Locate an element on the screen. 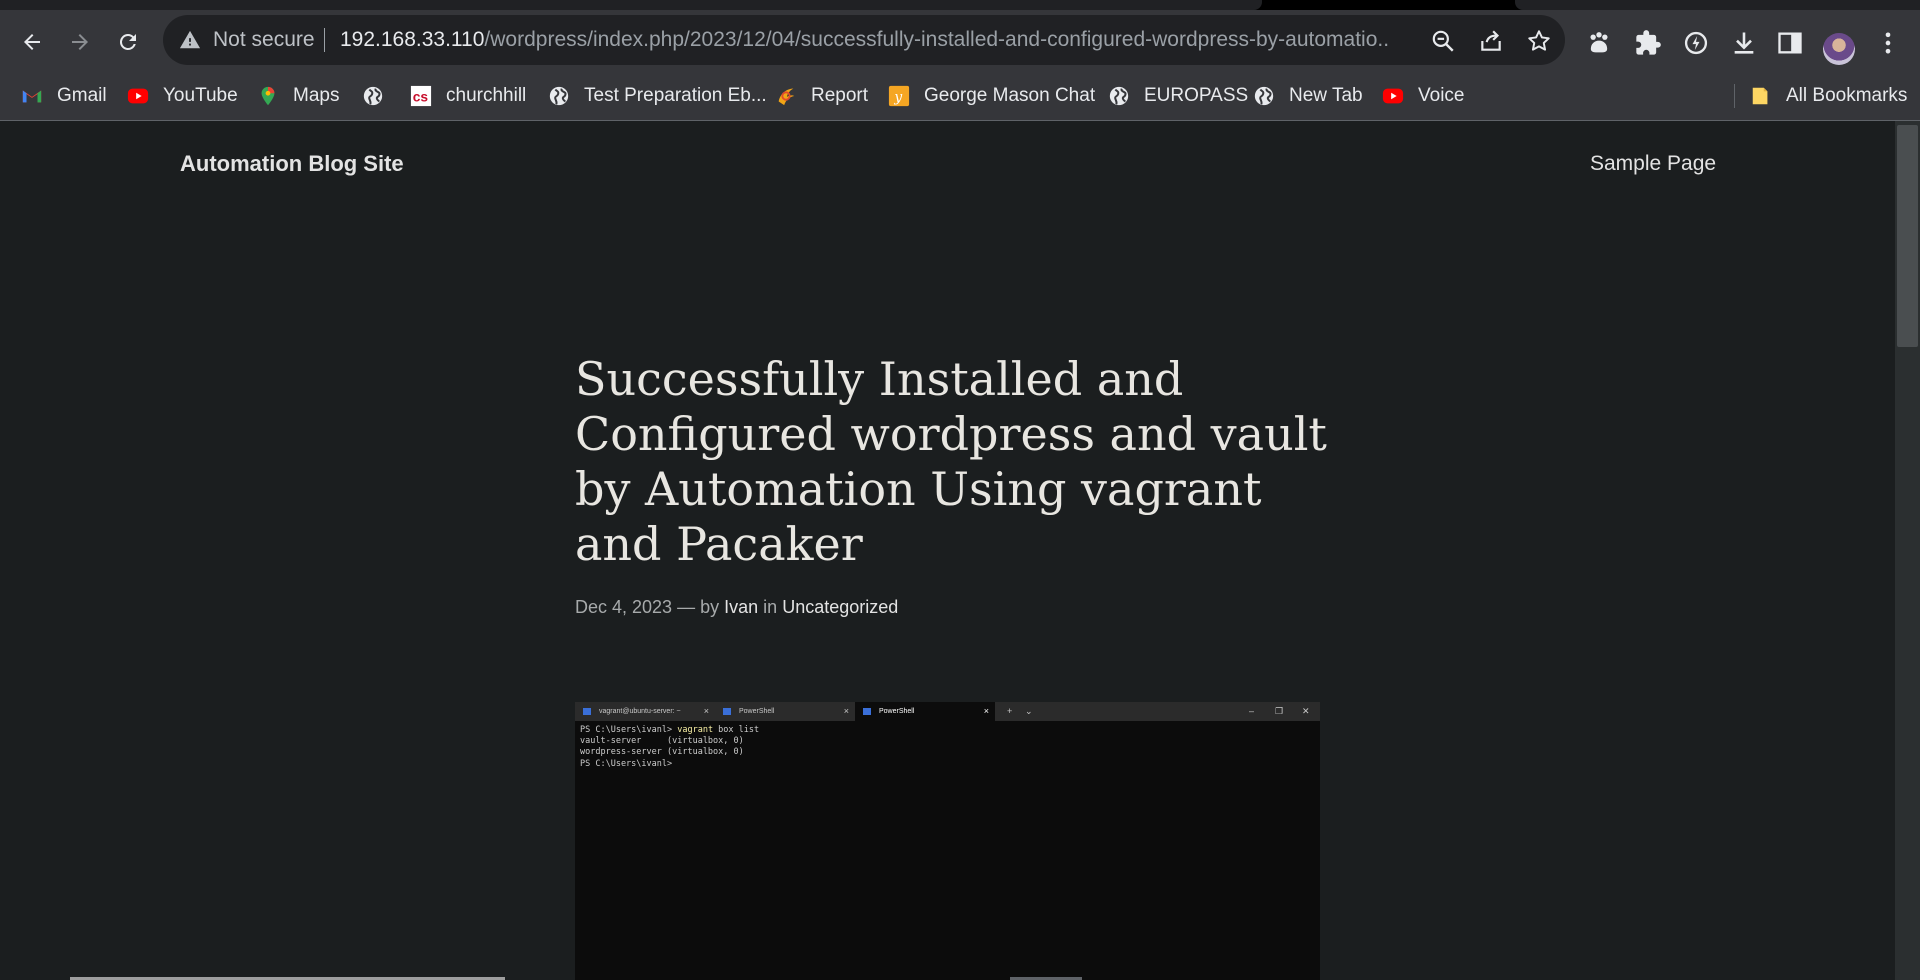 This screenshot has height=980, width=1920. by-label: — by is located at coordinates (698, 607).